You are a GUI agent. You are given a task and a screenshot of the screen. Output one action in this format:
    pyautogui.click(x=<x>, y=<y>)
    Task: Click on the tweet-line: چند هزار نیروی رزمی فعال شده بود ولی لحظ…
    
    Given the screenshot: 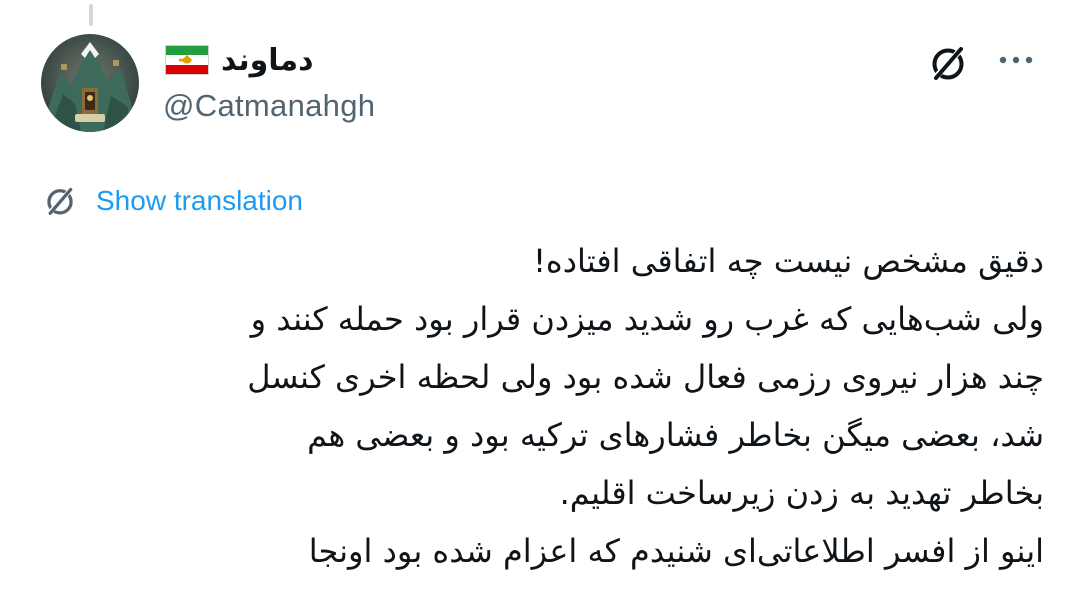 What is the action you would take?
    pyautogui.click(x=645, y=377)
    